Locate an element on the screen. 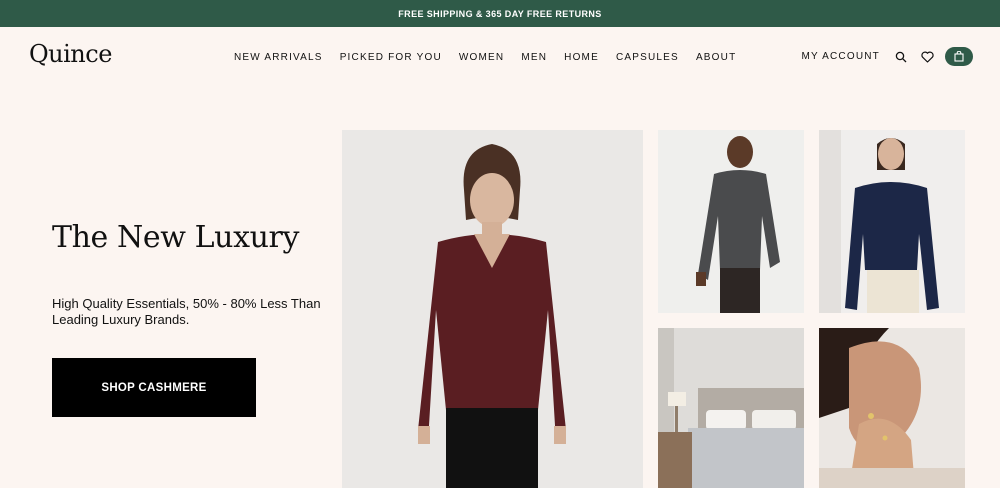 The height and width of the screenshot is (488, 1000). shopping-bag-icon is located at coordinates (959, 56).